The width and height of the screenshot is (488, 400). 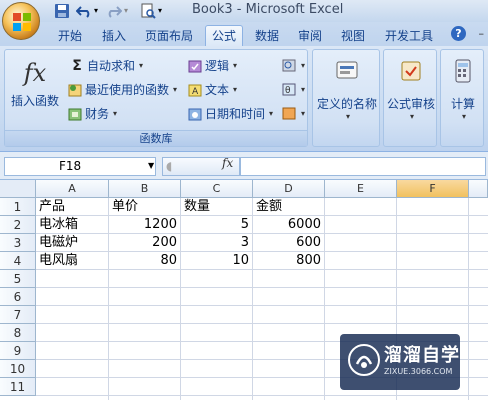 What do you see at coordinates (216, 225) in the screenshot?
I see `cell-c2: 5` at bounding box center [216, 225].